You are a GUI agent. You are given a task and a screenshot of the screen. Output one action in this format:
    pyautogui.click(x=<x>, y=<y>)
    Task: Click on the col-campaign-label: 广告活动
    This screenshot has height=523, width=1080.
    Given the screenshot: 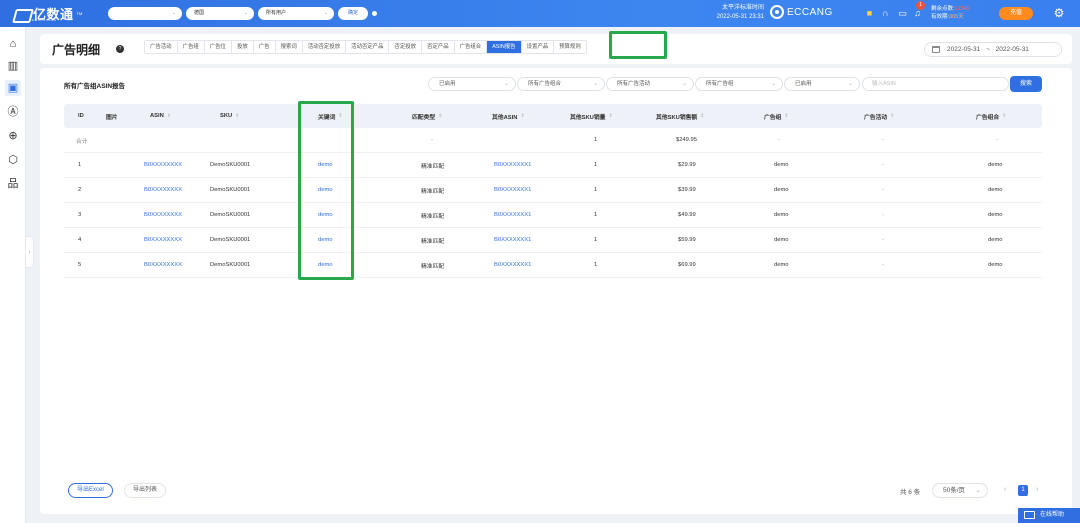 What is the action you would take?
    pyautogui.click(x=876, y=117)
    